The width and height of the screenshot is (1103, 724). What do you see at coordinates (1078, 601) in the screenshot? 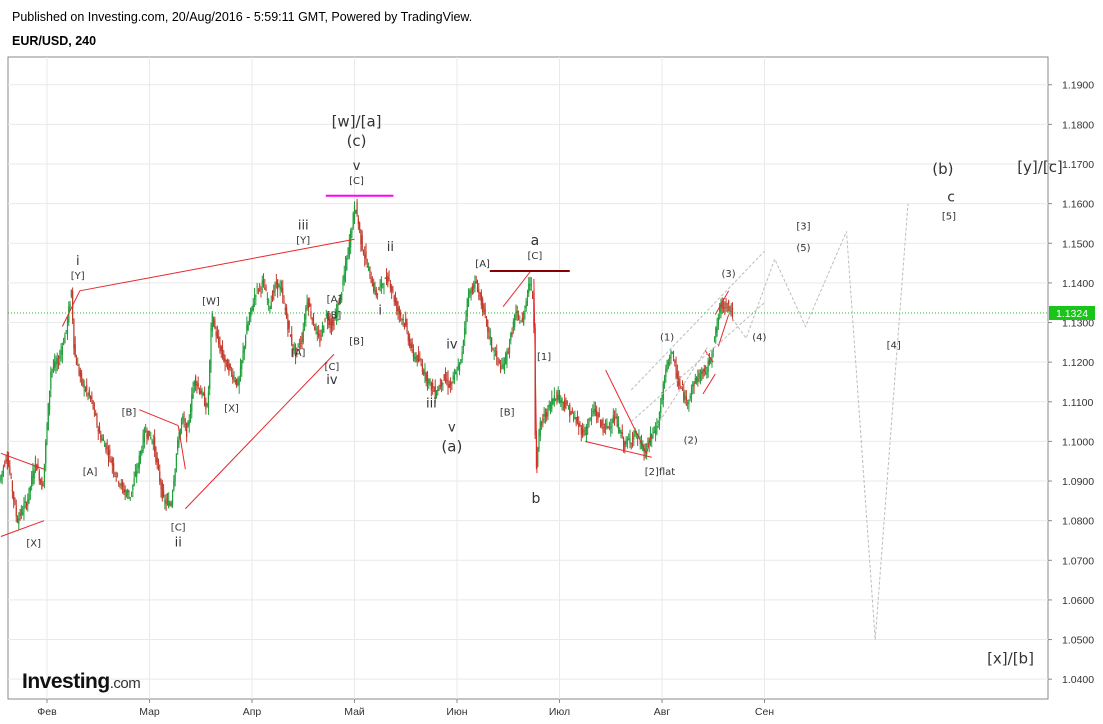
I see `y-tick-label: 1.0600` at bounding box center [1078, 601].